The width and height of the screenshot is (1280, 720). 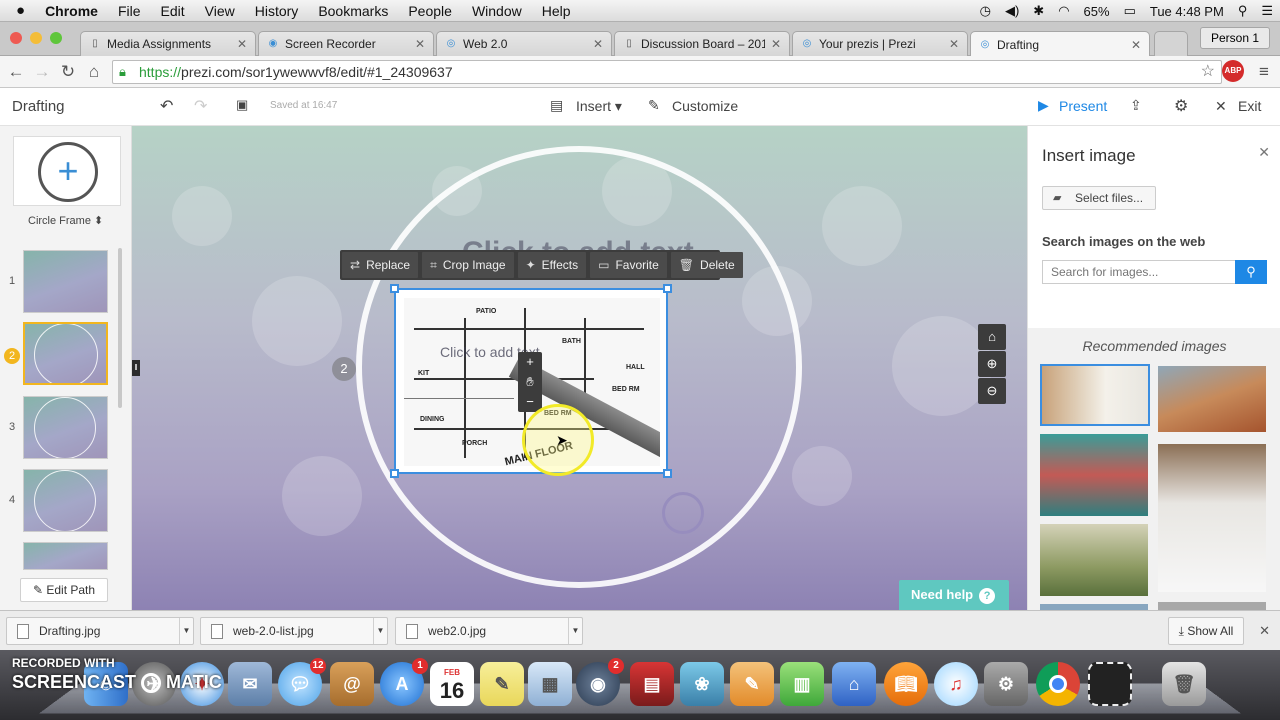 I want to click on resize-handle-br, so click(x=667, y=473).